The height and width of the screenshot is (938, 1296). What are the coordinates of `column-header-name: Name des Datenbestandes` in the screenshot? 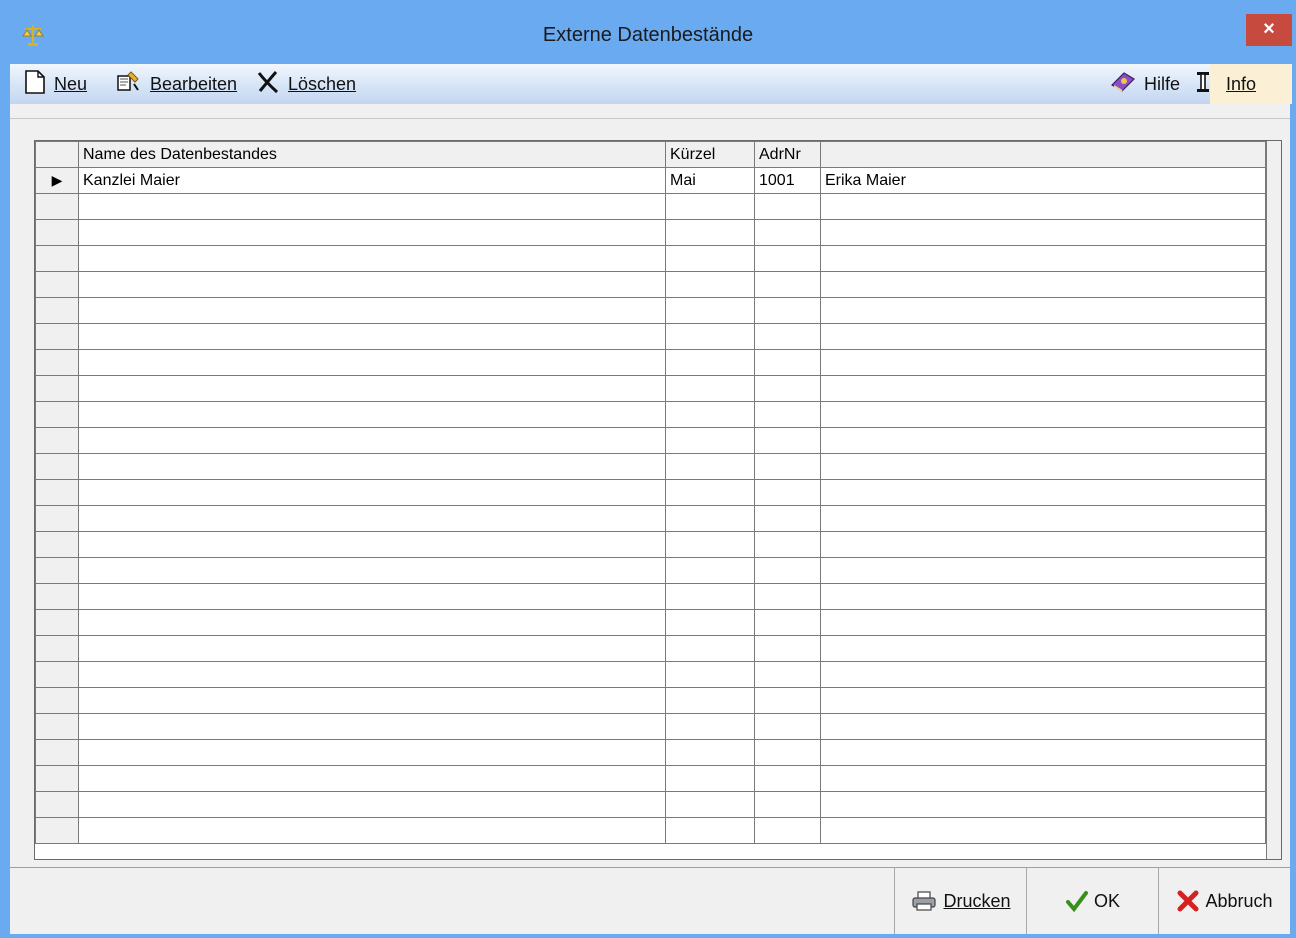 It's located at (372, 154).